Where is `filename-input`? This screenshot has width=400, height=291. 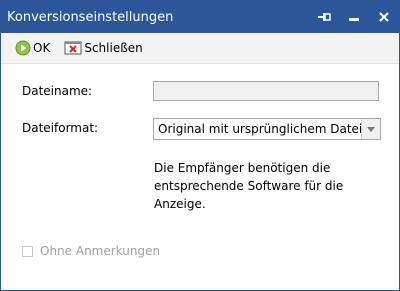
filename-input is located at coordinates (266, 91).